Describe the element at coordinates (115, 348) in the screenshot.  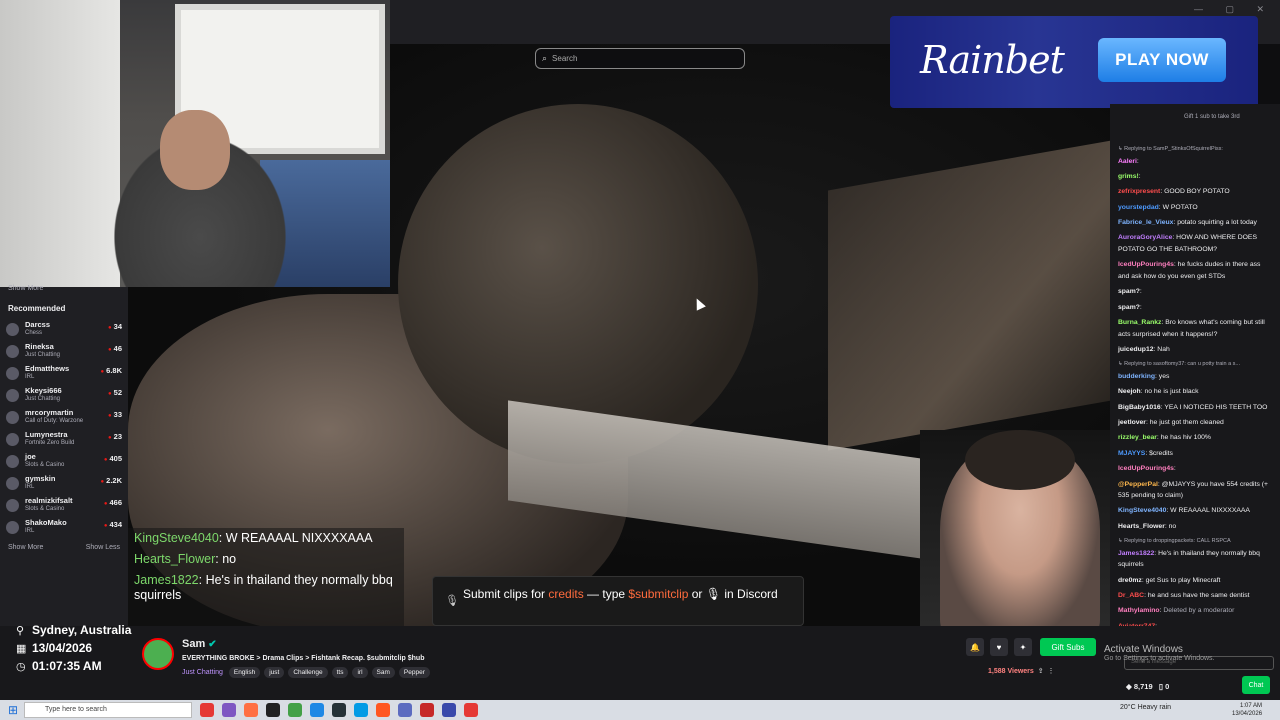
I see `channel-viewers: 46` at that location.